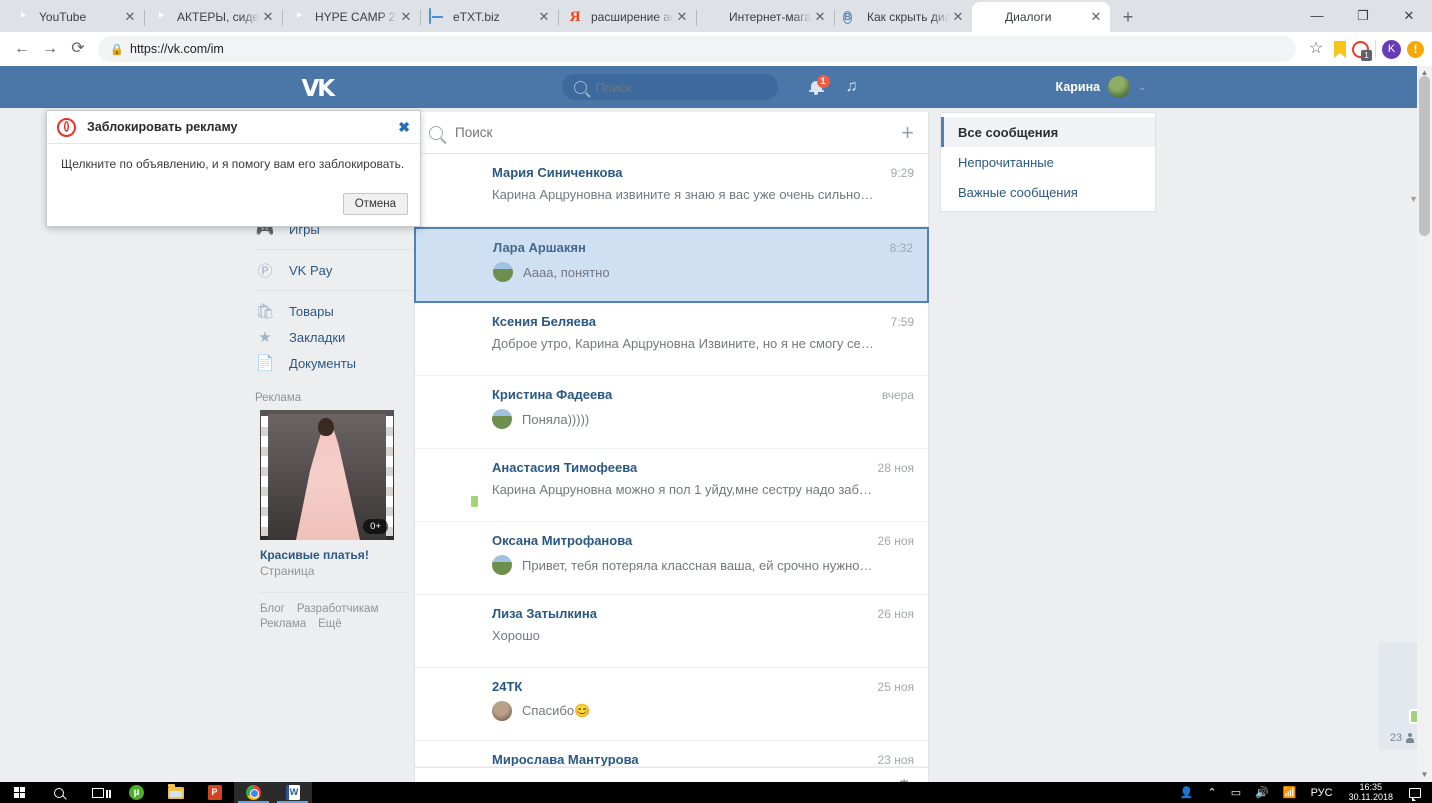 Image resolution: width=1432 pixels, height=803 pixels. I want to click on browser-tab: АКТЕРЫ, сидевши ✕, so click(213, 17).